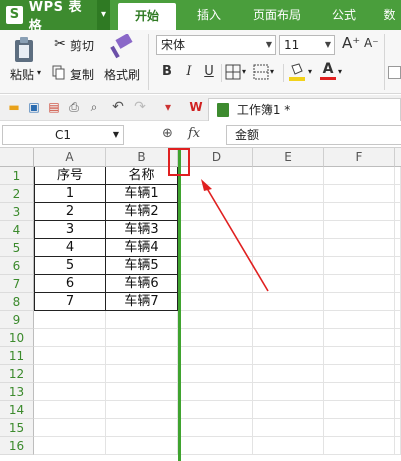 The height and width of the screenshot is (461, 401). I want to click on table-data-cell: 车辆2, so click(142, 212).